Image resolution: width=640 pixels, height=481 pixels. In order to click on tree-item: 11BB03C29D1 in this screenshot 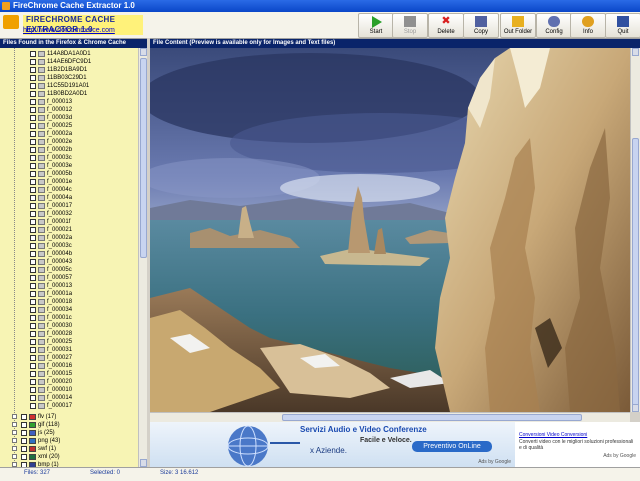, I will do `click(68, 78)`.